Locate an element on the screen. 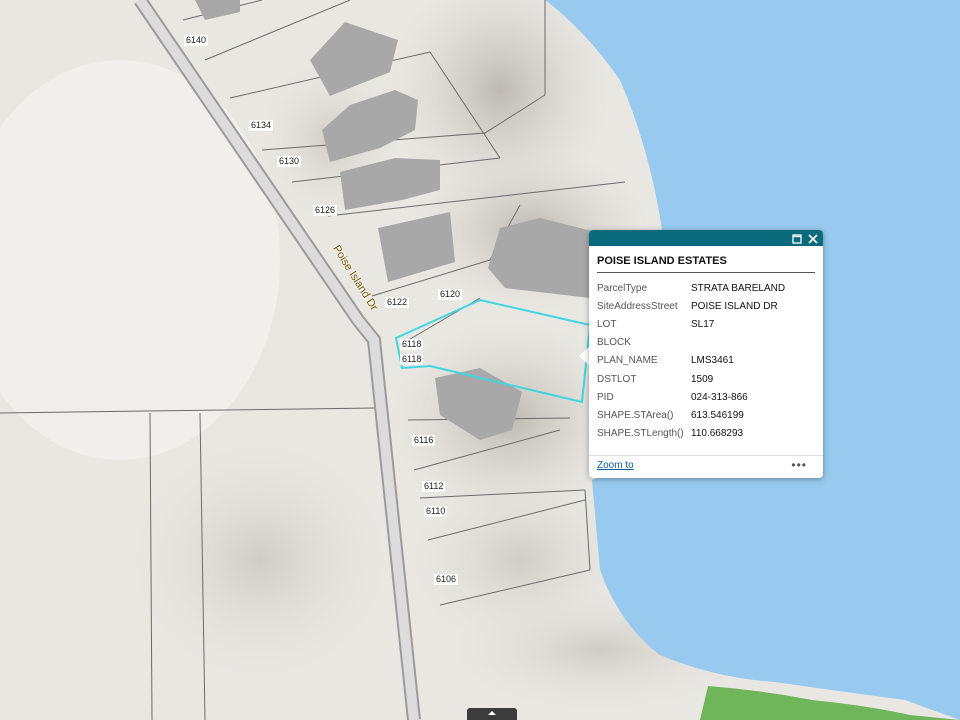  address-label: 6116 is located at coordinates (424, 440).